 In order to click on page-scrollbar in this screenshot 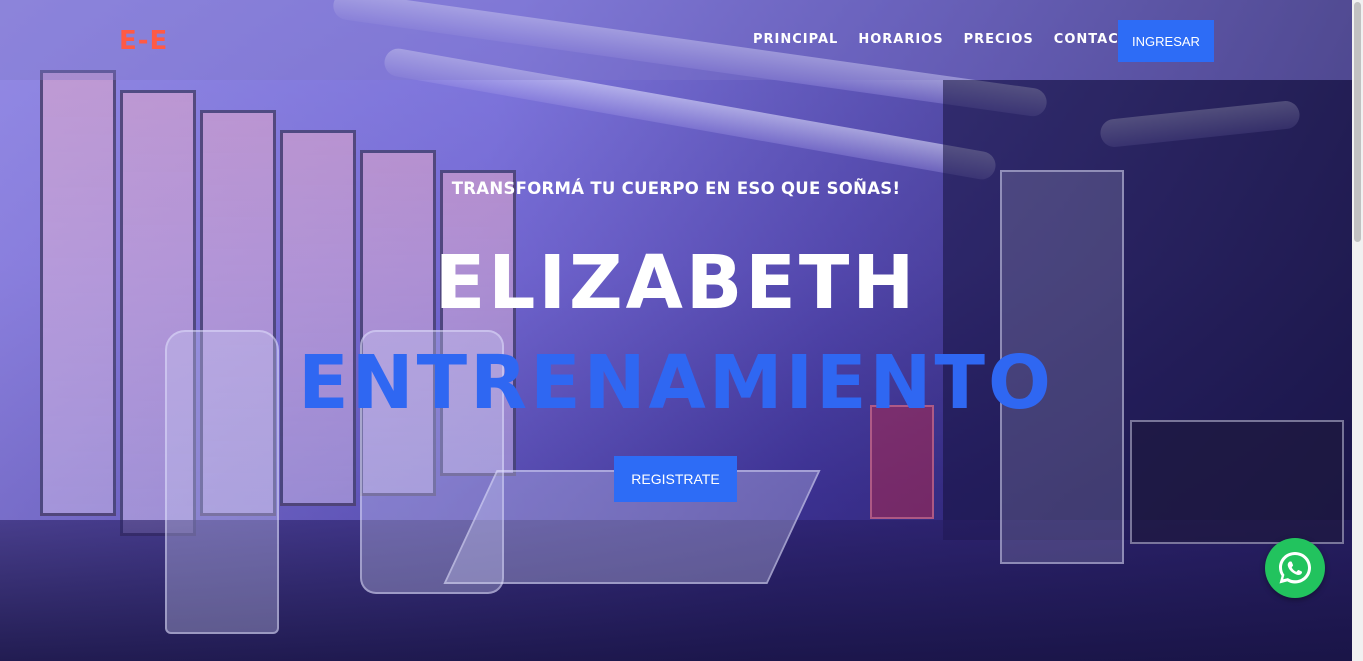, I will do `click(1357, 330)`.